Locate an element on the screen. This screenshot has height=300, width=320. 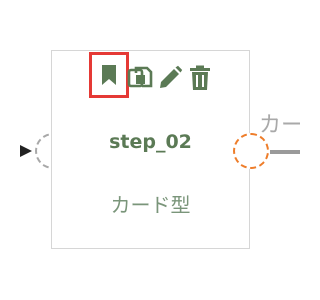
duplicate-button is located at coordinates (140, 78).